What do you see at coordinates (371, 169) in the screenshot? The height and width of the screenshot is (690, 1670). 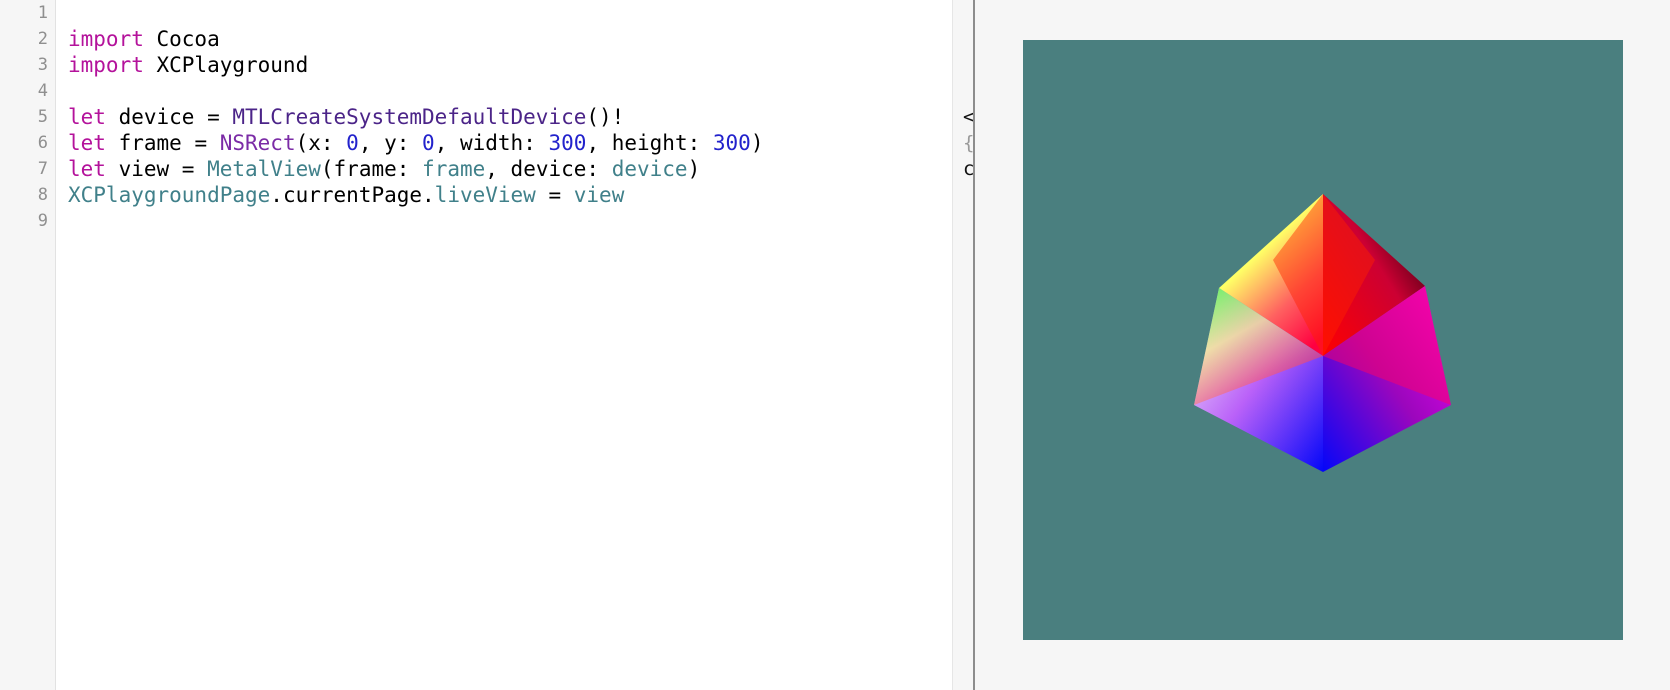 I see `code-text: (frame:` at bounding box center [371, 169].